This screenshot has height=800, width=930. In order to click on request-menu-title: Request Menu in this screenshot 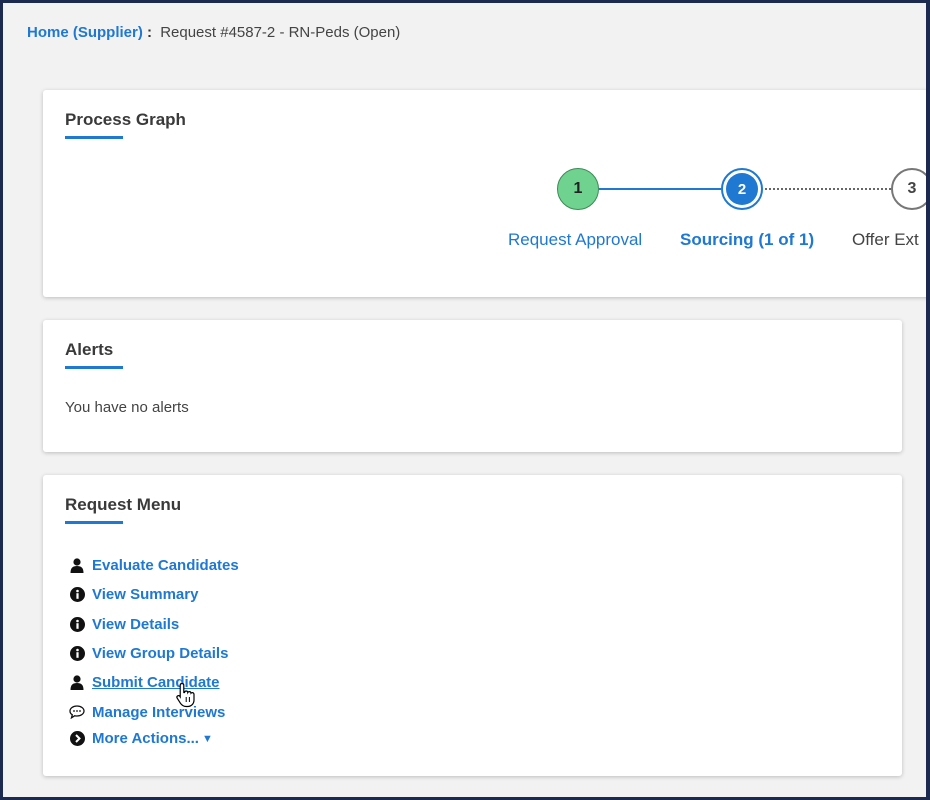, I will do `click(123, 509)`.